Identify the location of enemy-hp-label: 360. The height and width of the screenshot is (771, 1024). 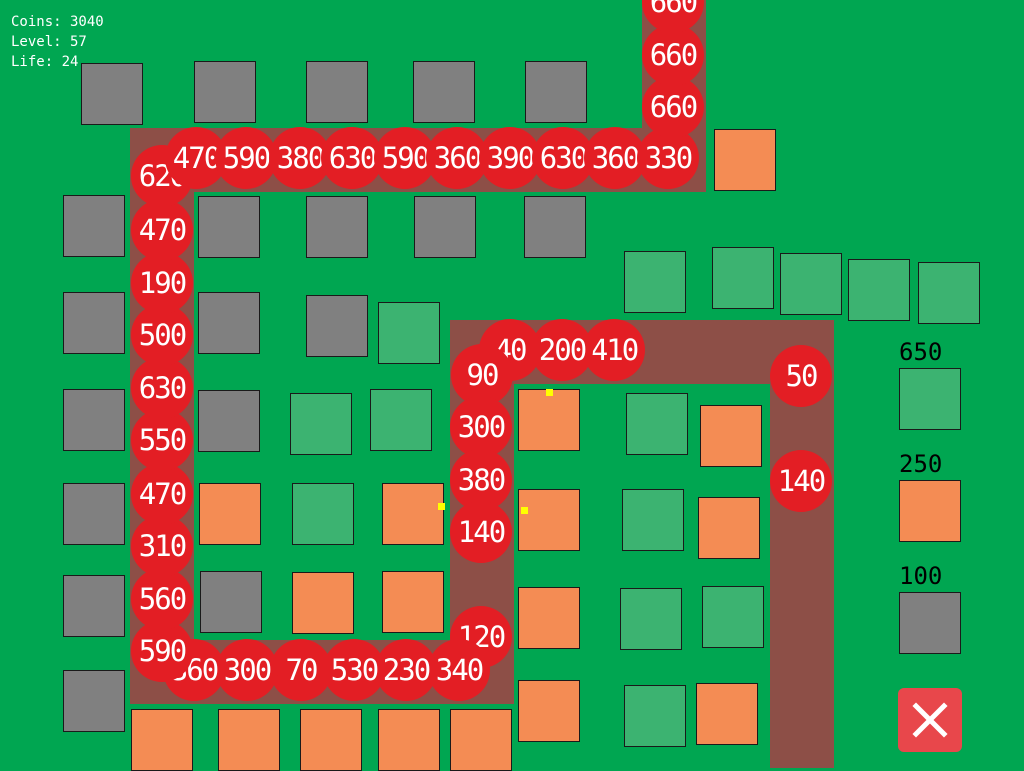
(457, 158).